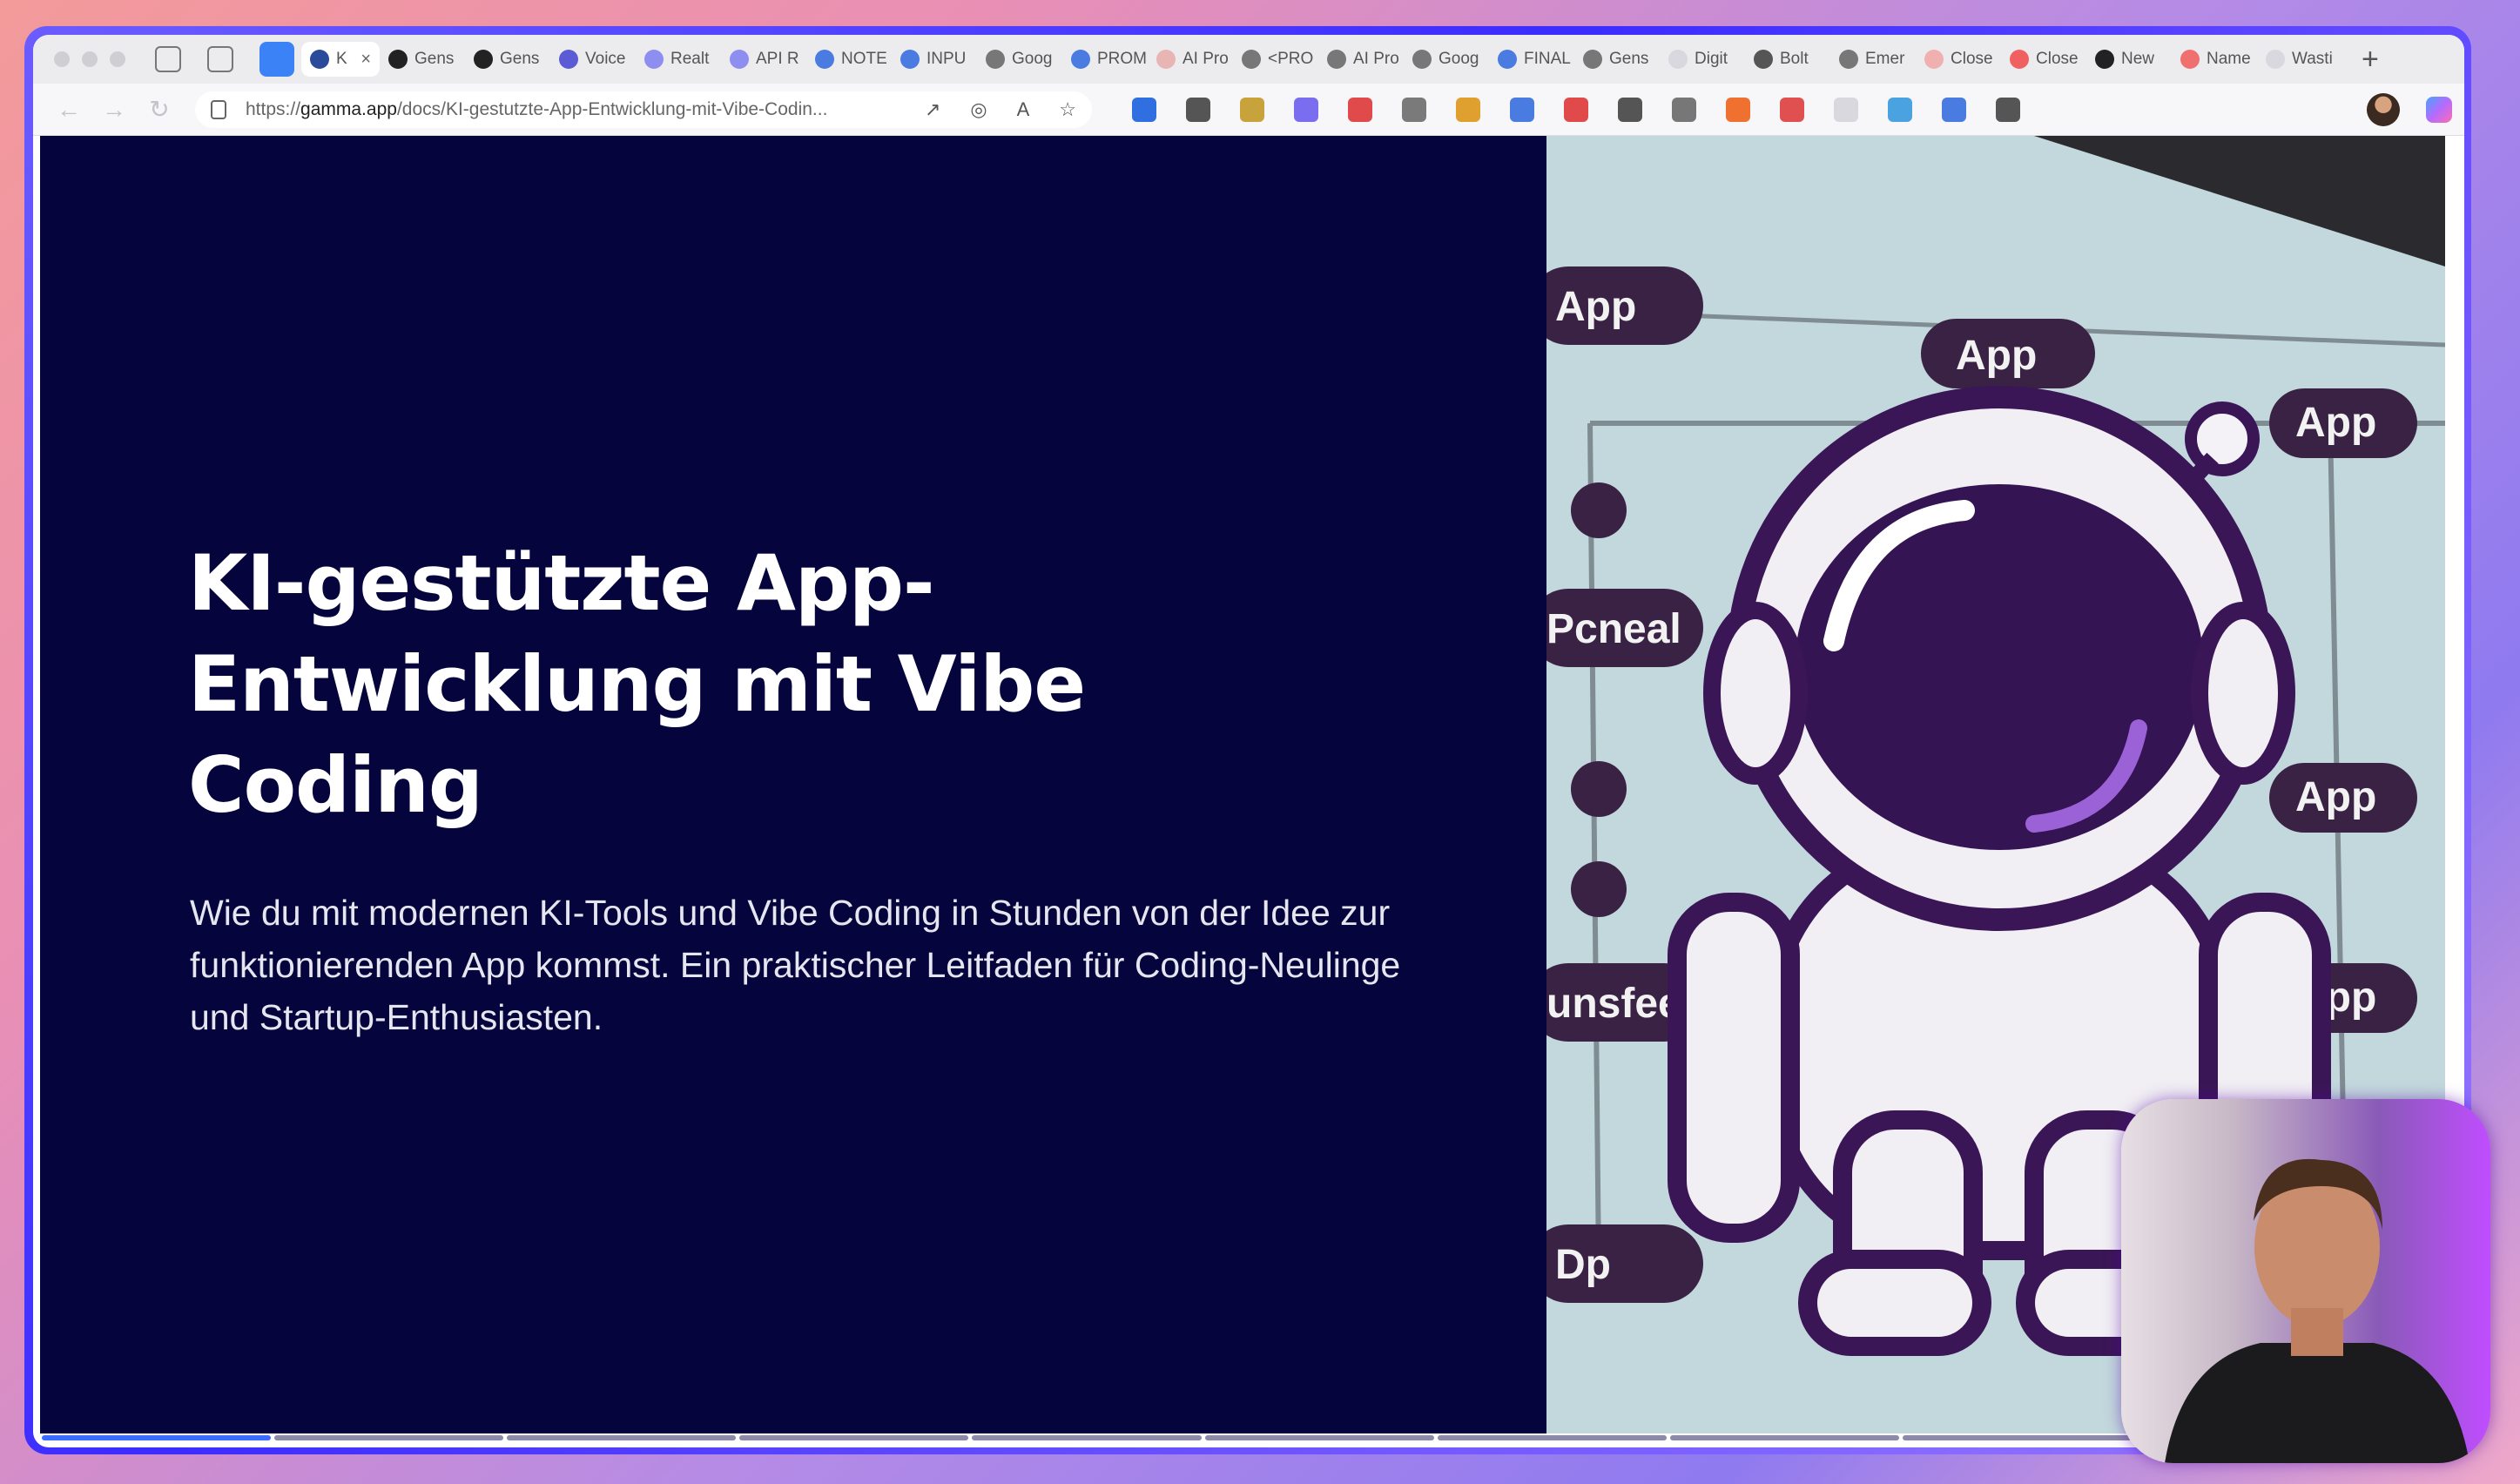  Describe the element at coordinates (1711, 59) in the screenshot. I see `tab-label: Digit` at that location.